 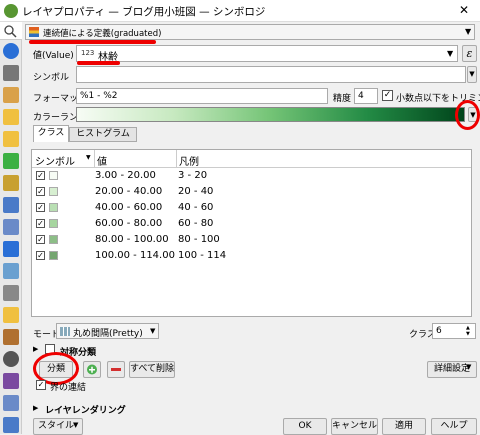 What do you see at coordinates (11, 359) in the screenshot?
I see `temporal-icon` at bounding box center [11, 359].